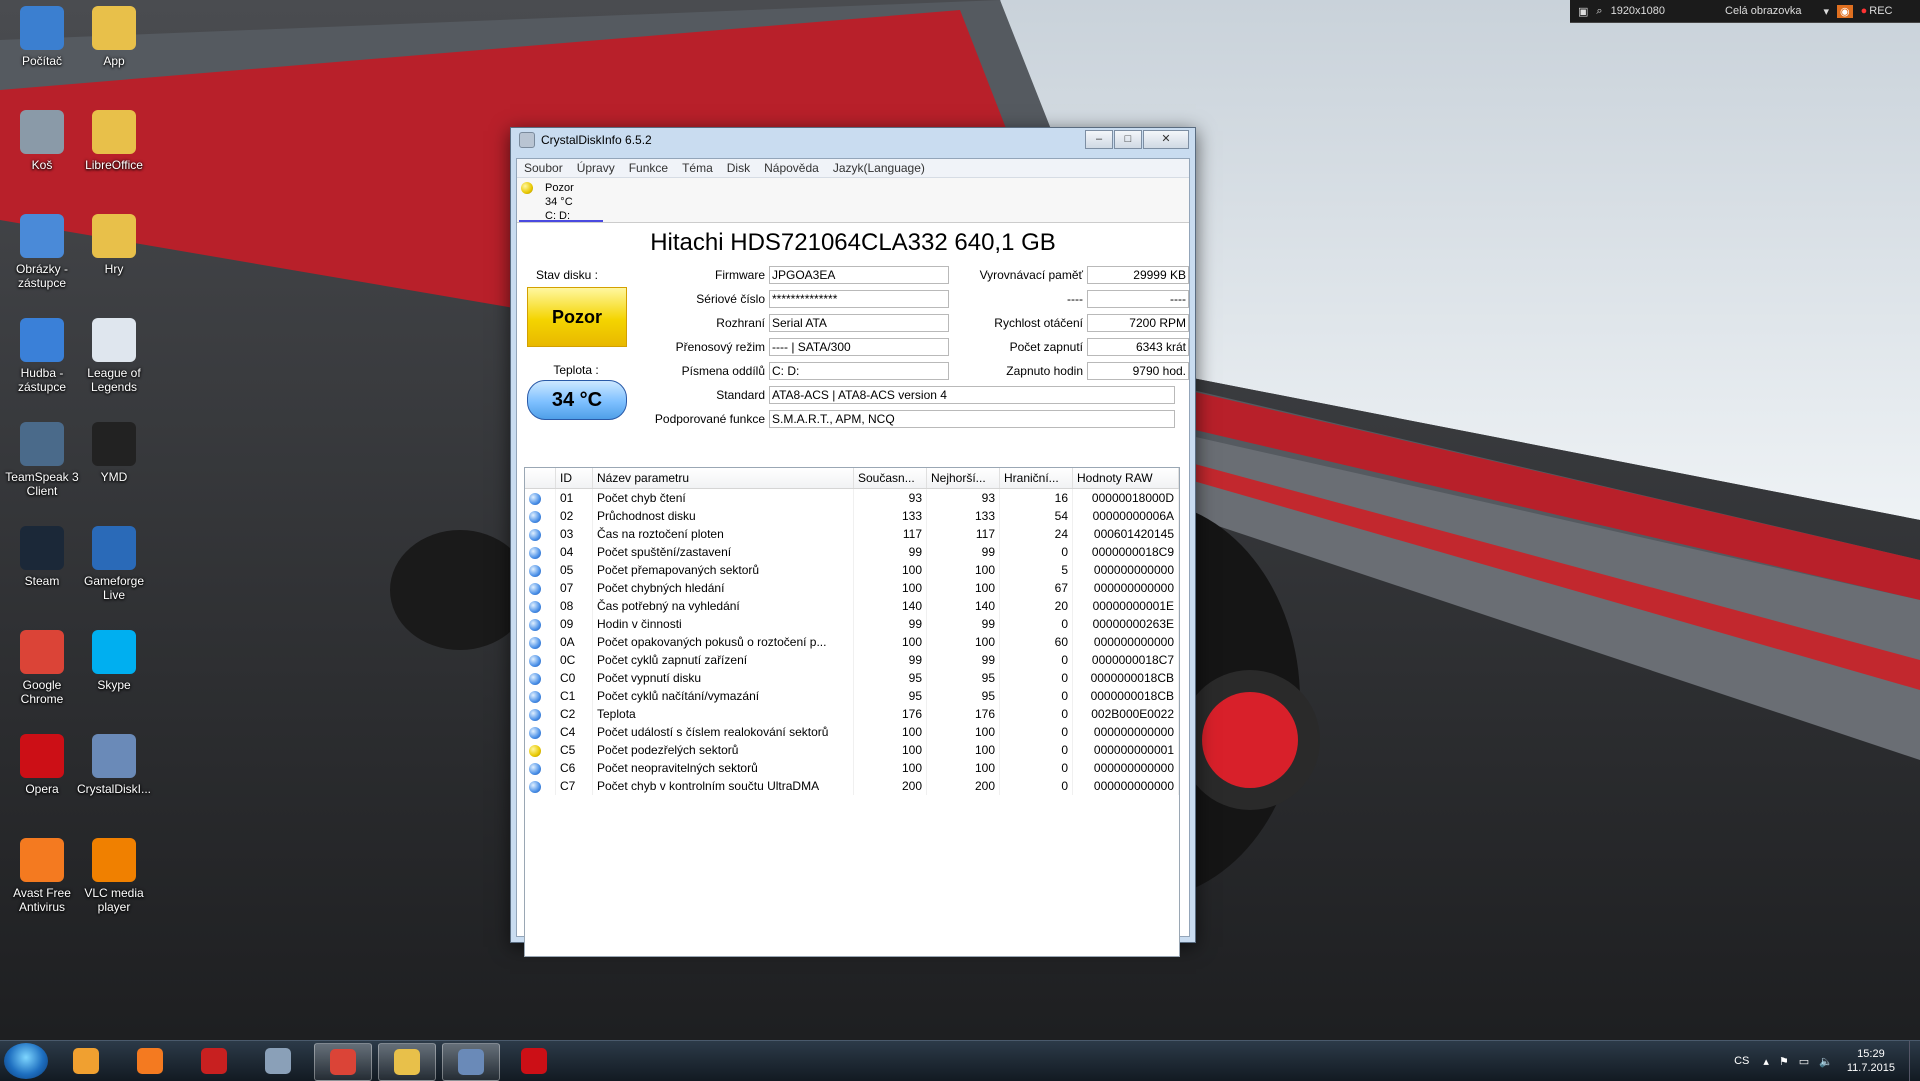 This screenshot has height=1081, width=1920. Describe the element at coordinates (852, 497) in the screenshot. I see `table-row: 01 Počet chyb čtení 93 93 16 00000018000D` at that location.